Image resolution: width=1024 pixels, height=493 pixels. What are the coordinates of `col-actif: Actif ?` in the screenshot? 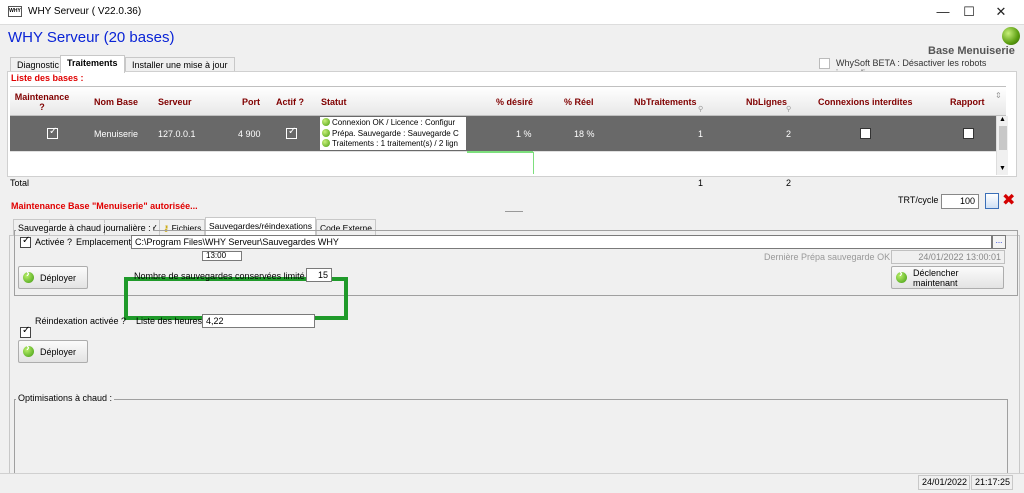 It's located at (296, 102).